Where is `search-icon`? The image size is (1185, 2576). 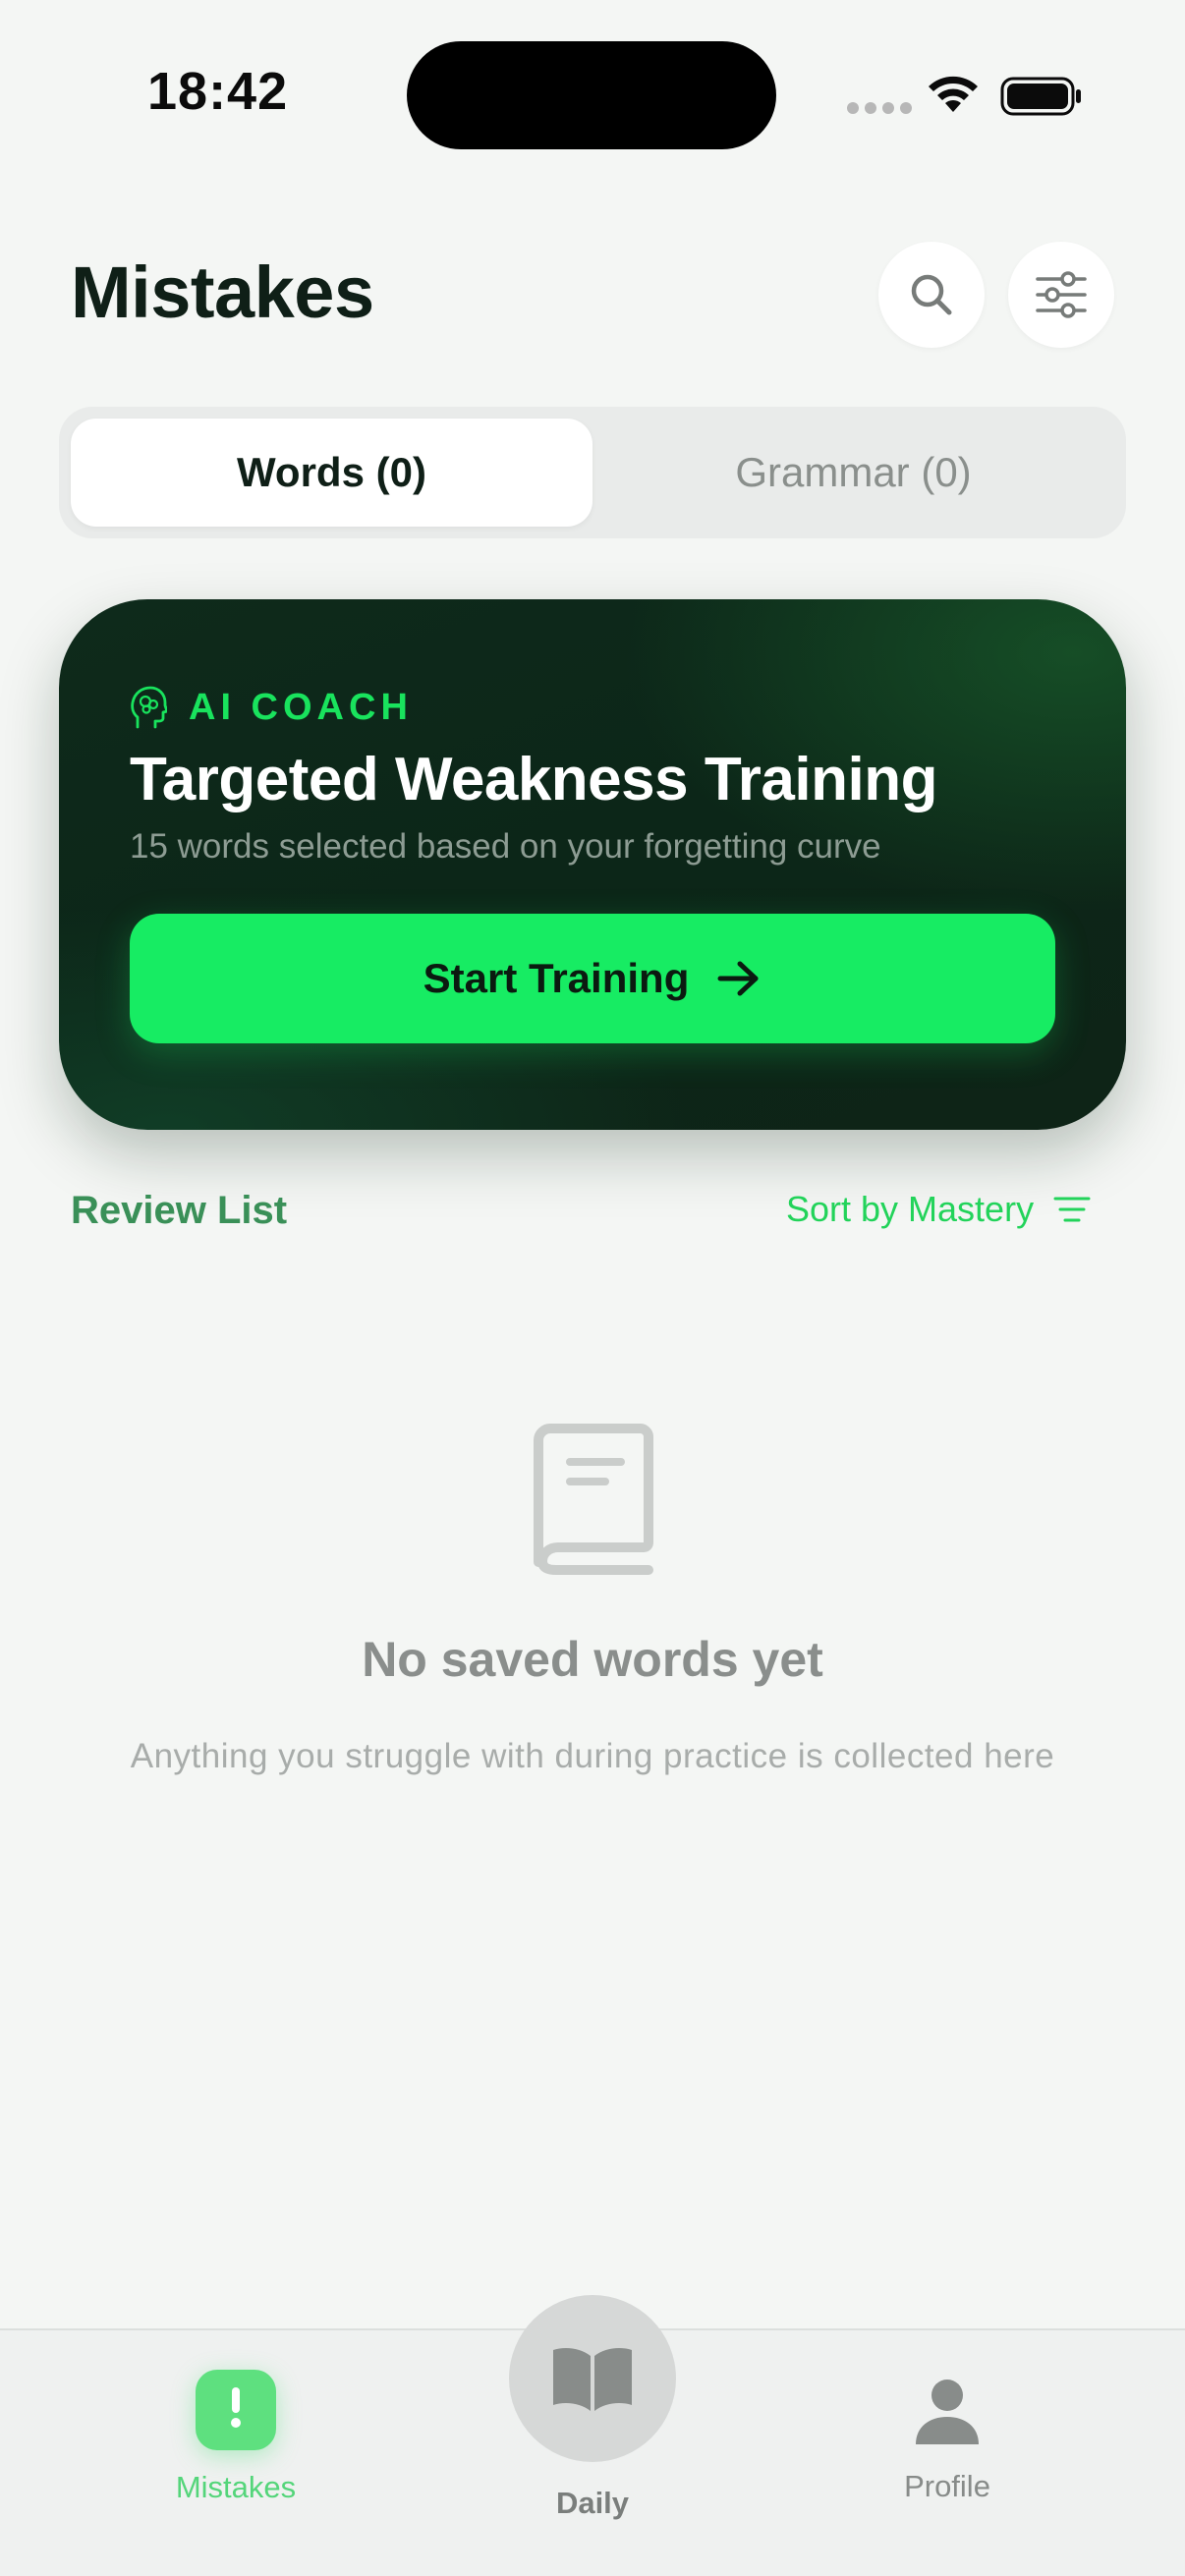 search-icon is located at coordinates (932, 294).